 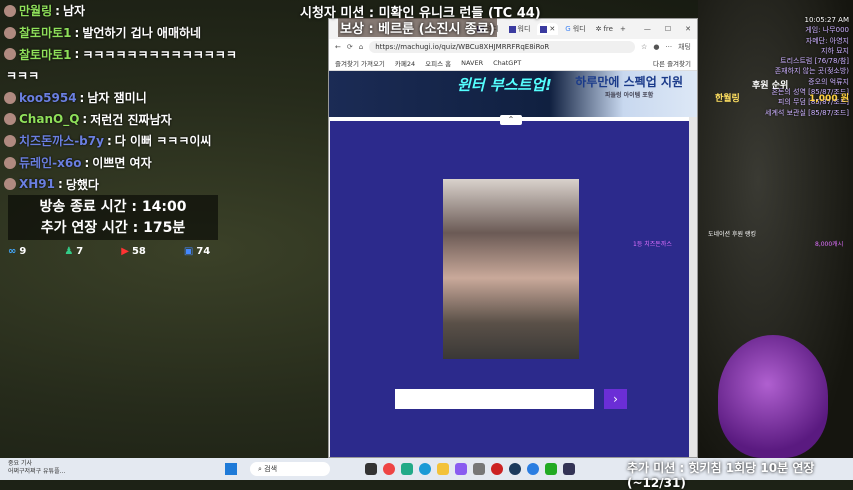 What do you see at coordinates (48, 97) in the screenshot?
I see `chat-nickname: koo5954` at bounding box center [48, 97].